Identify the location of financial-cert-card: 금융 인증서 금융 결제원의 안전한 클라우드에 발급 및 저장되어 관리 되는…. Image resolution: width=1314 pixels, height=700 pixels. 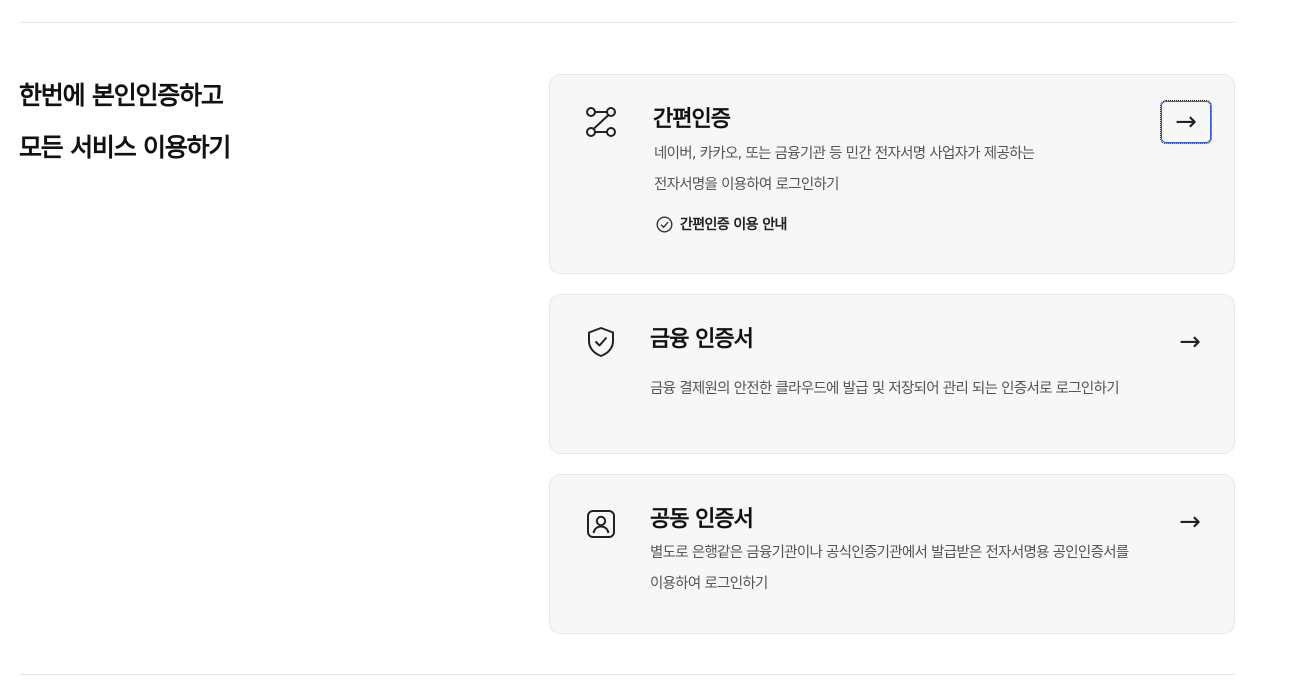
(892, 374).